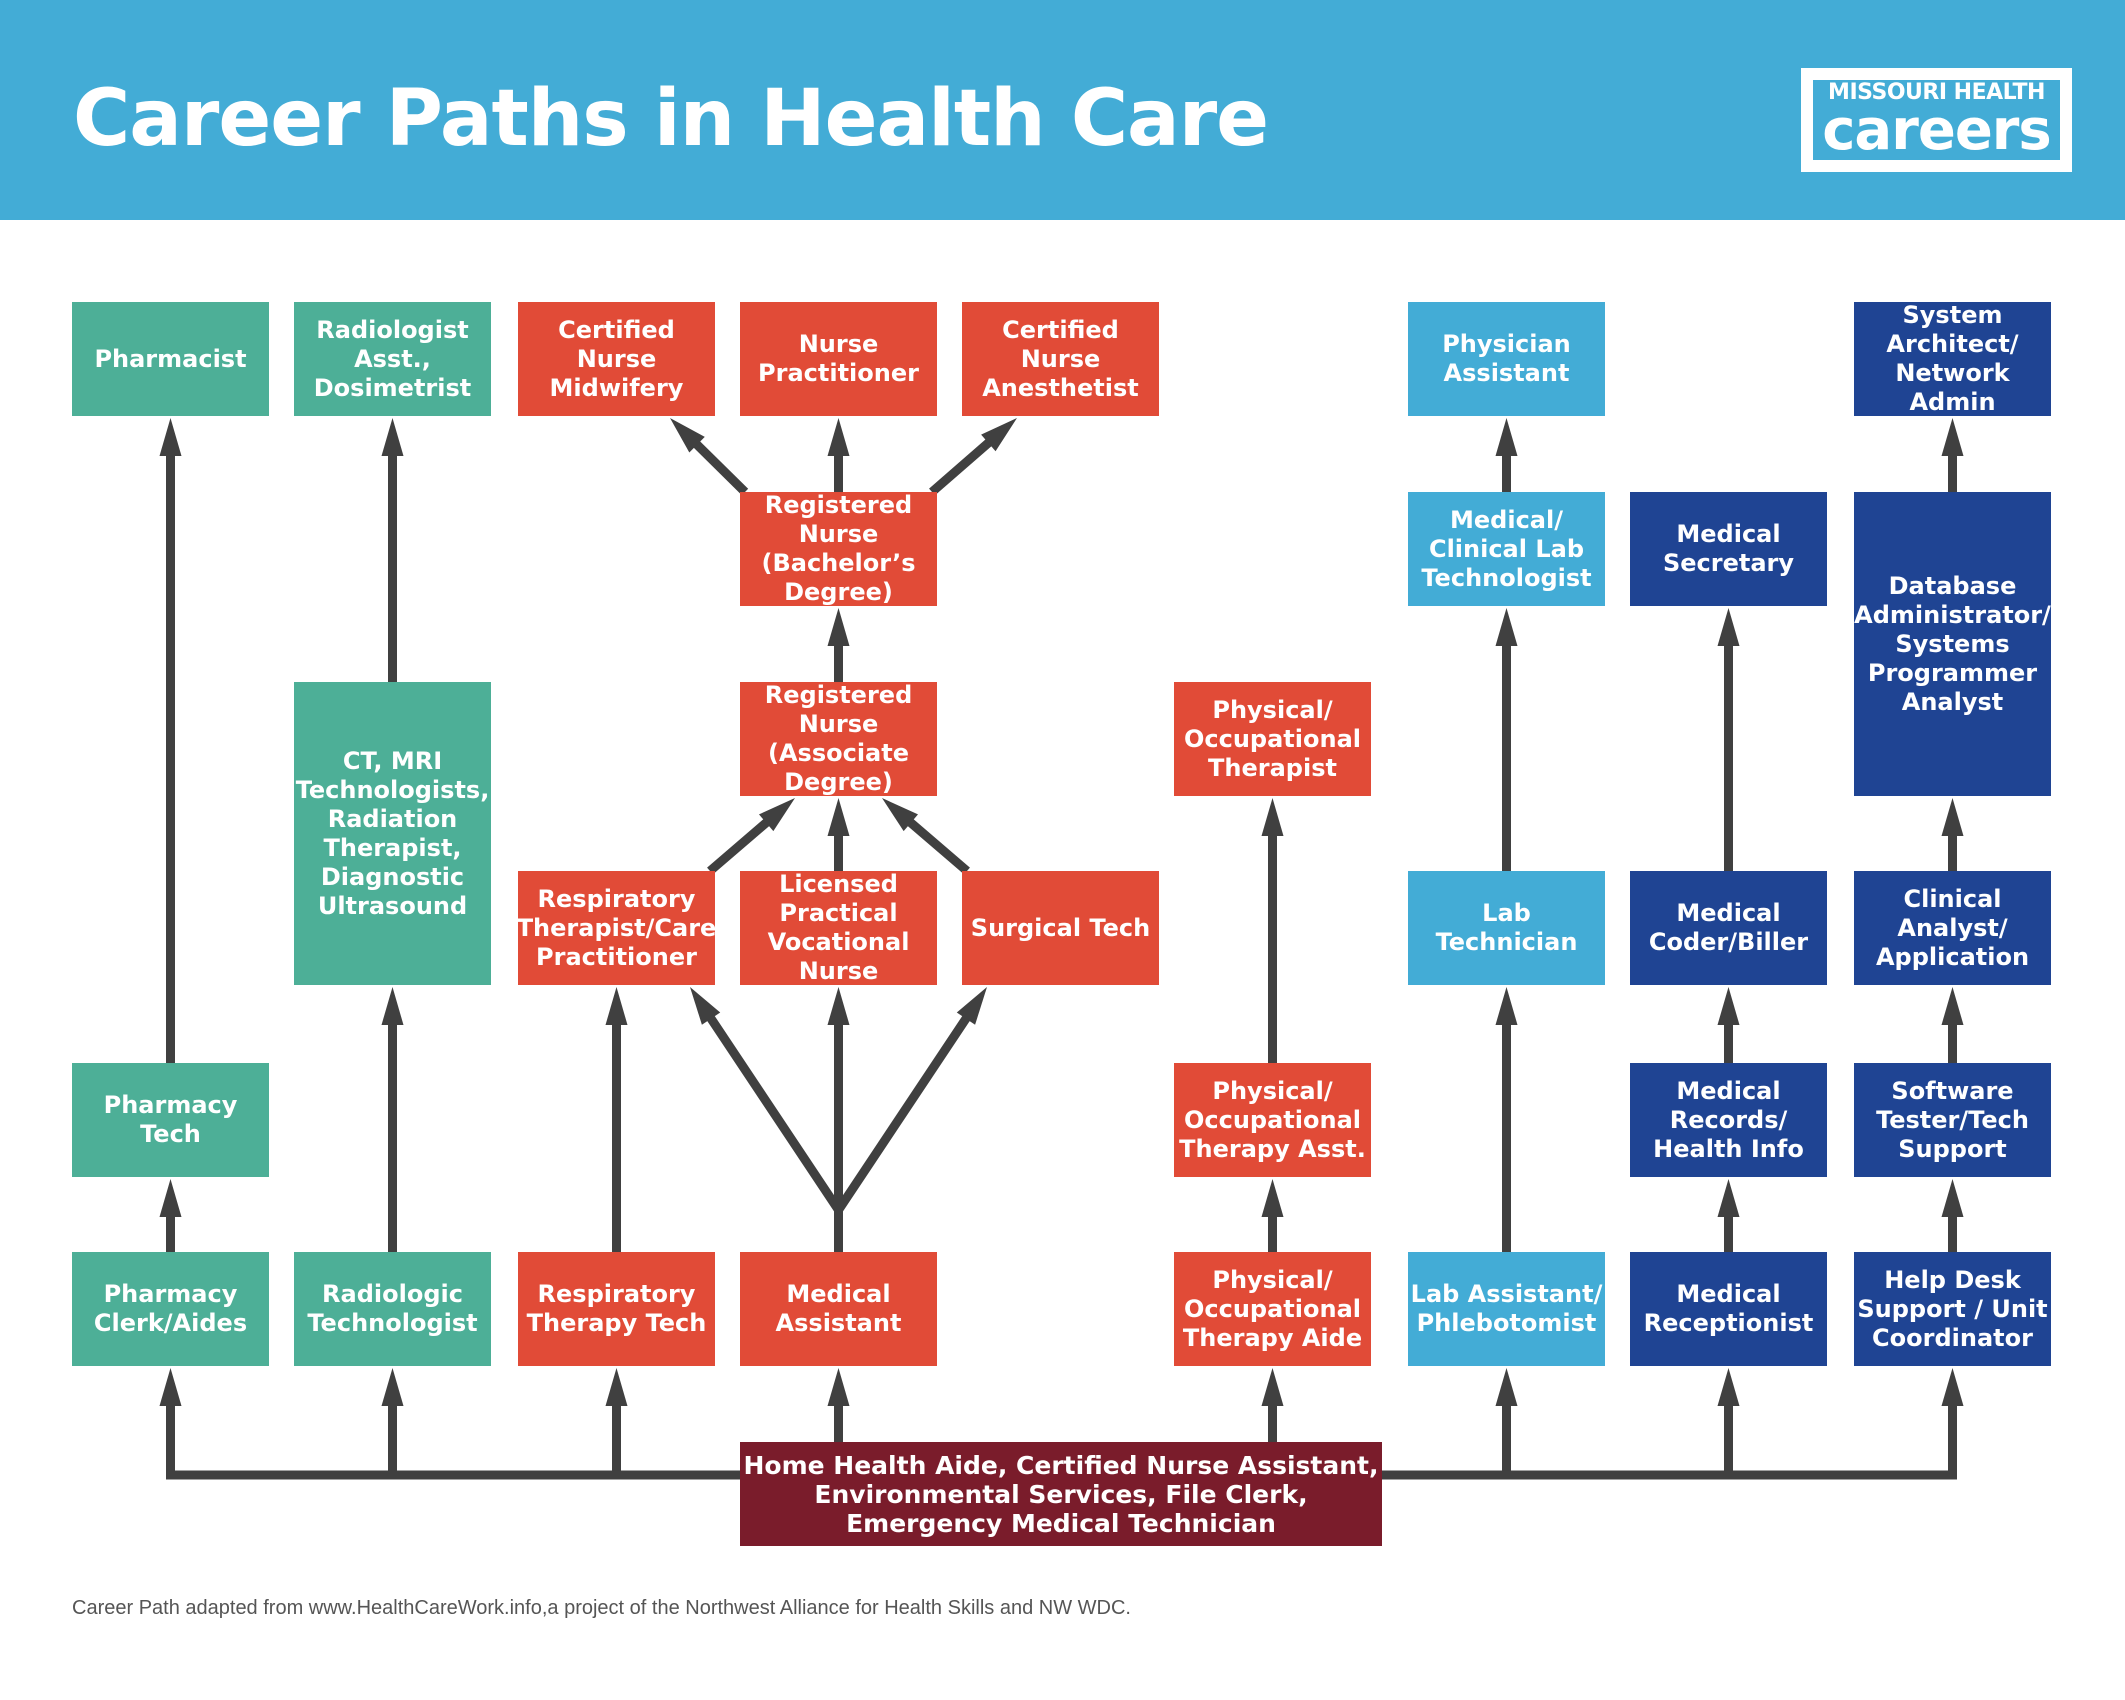  I want to click on career-node-help-desk: Help Desk Support / Unit Coordinator, so click(1952, 1309).